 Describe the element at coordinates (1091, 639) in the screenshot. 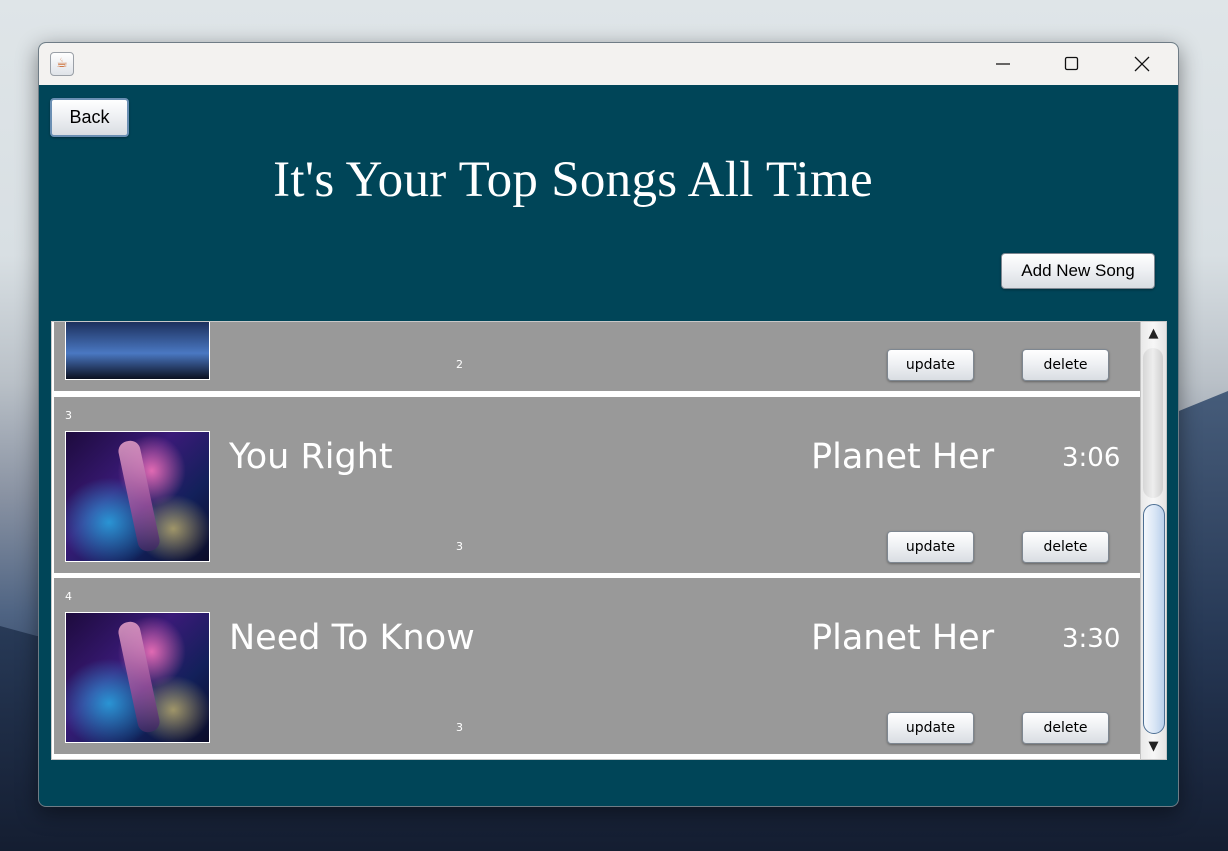

I see `song-duration: 3:30` at that location.